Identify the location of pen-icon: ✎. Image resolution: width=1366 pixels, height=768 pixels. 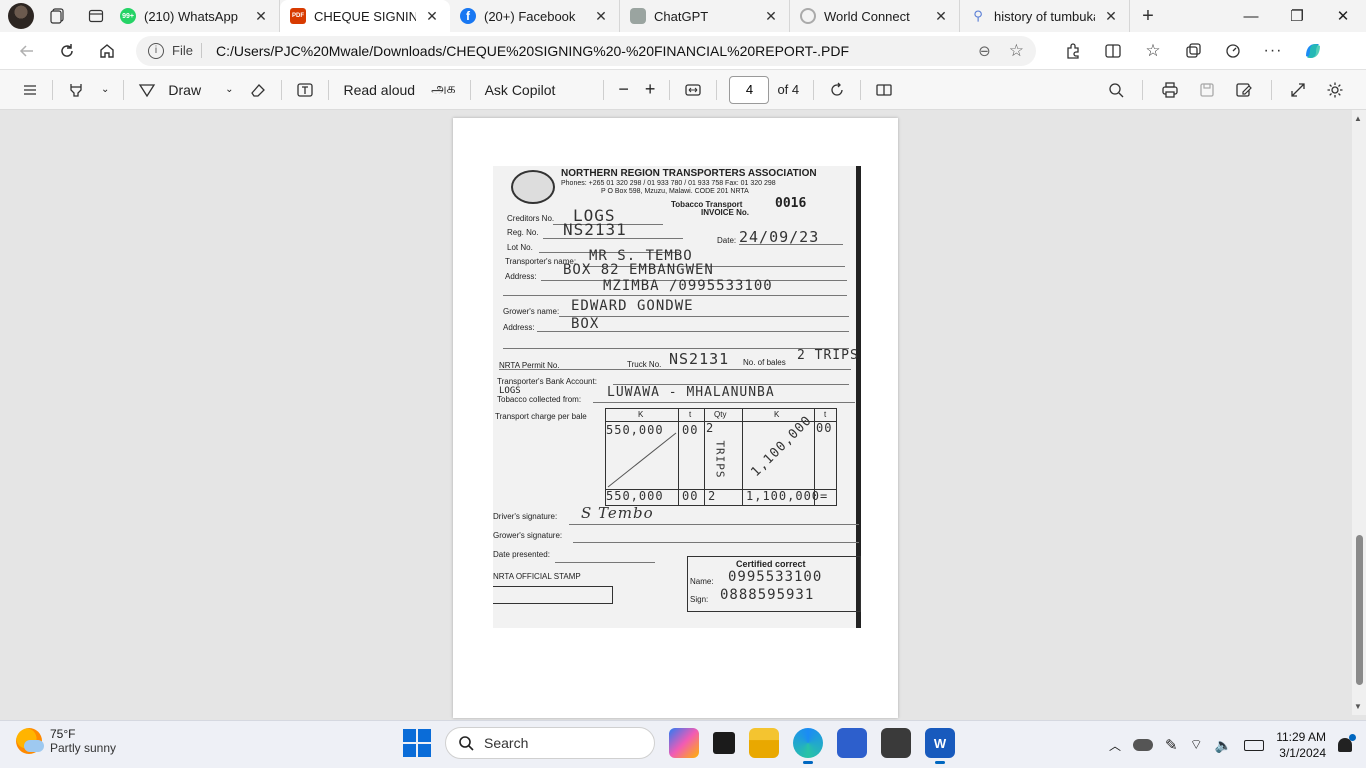
(1171, 745).